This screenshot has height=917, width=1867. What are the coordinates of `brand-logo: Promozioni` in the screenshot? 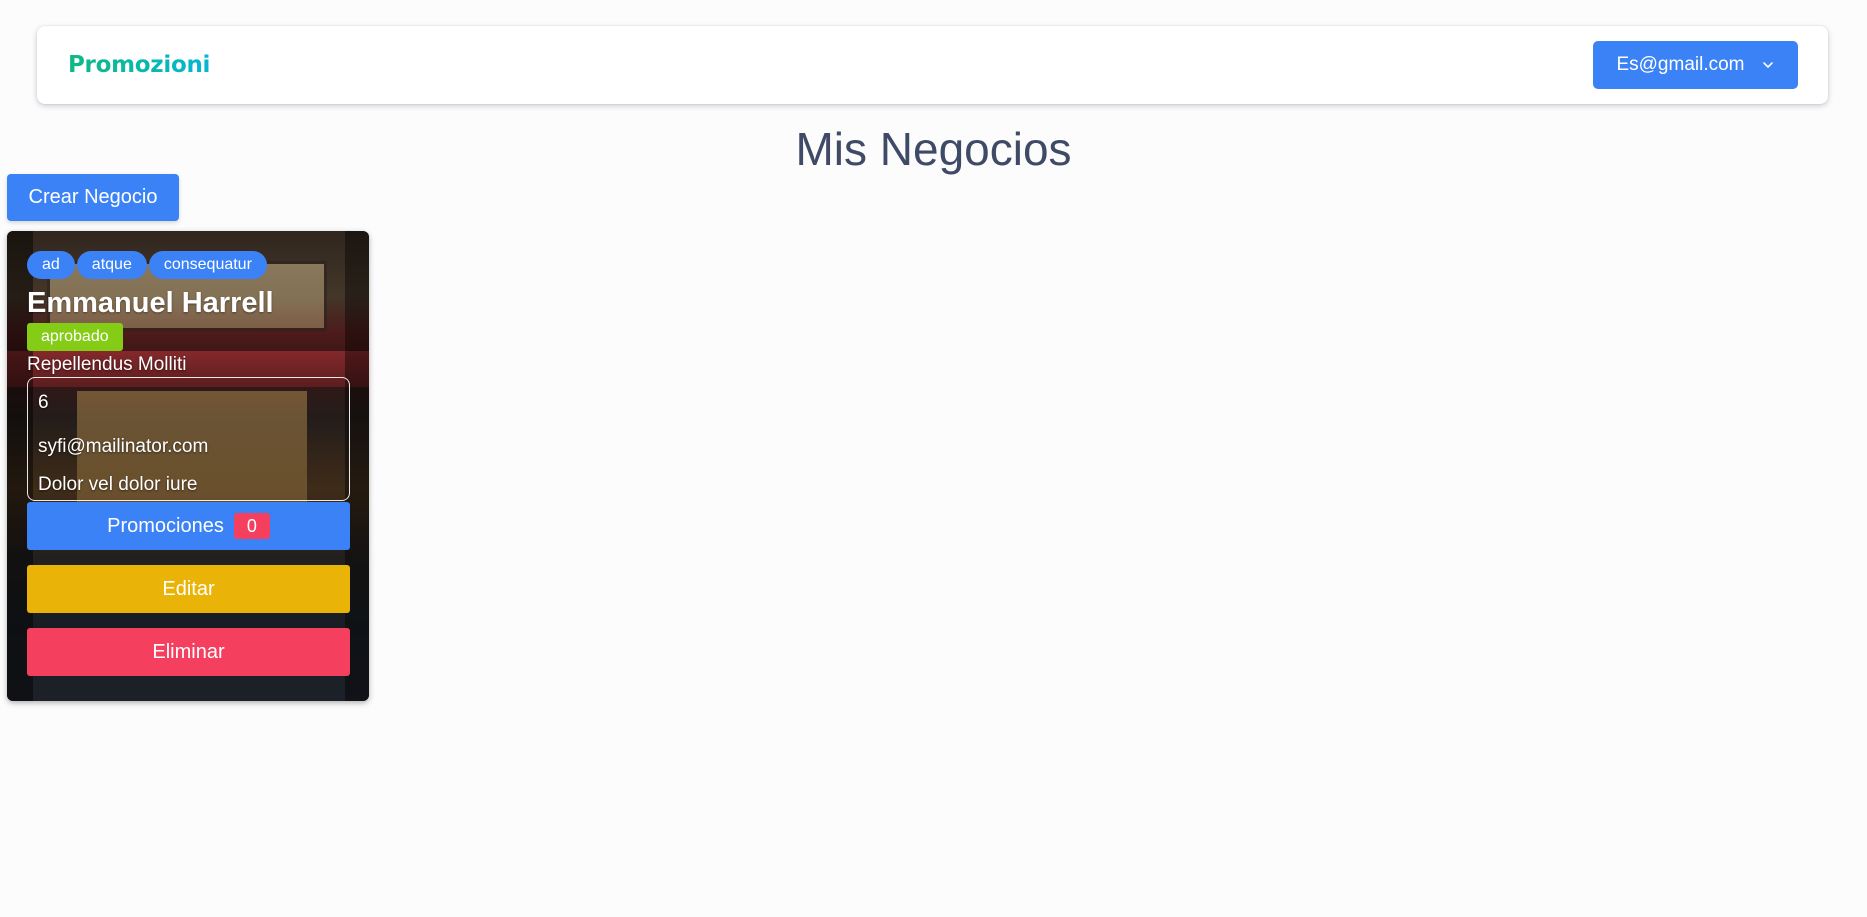 It's located at (138, 65).